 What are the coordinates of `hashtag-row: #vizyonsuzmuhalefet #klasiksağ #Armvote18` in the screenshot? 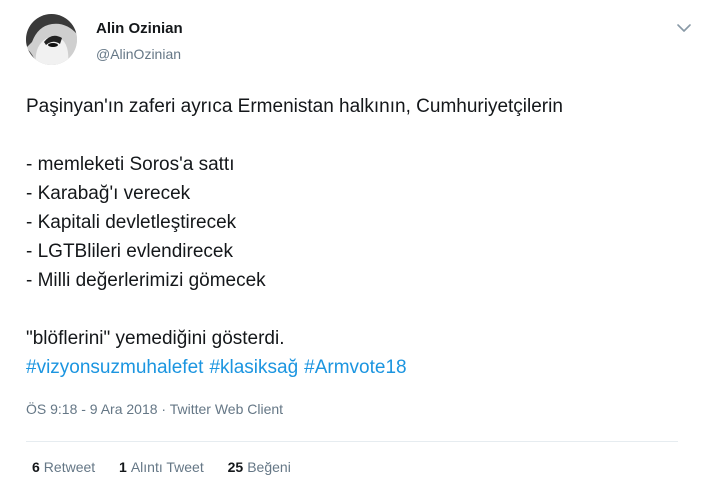 It's located at (356, 367).